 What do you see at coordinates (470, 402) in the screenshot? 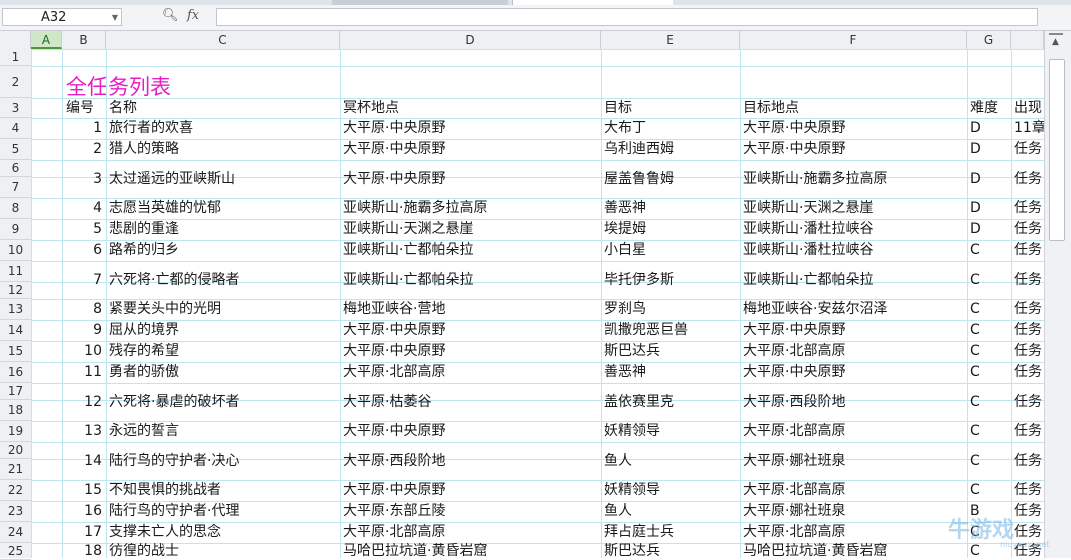
I see `cell-start: 大平原·枯萎谷` at bounding box center [470, 402].